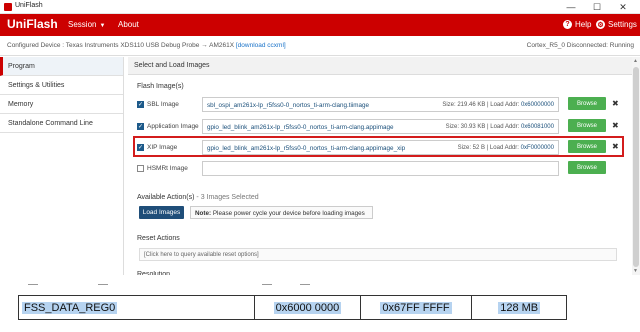 The height and width of the screenshot is (332, 640). I want to click on minimize-button: —, so click(571, 7).